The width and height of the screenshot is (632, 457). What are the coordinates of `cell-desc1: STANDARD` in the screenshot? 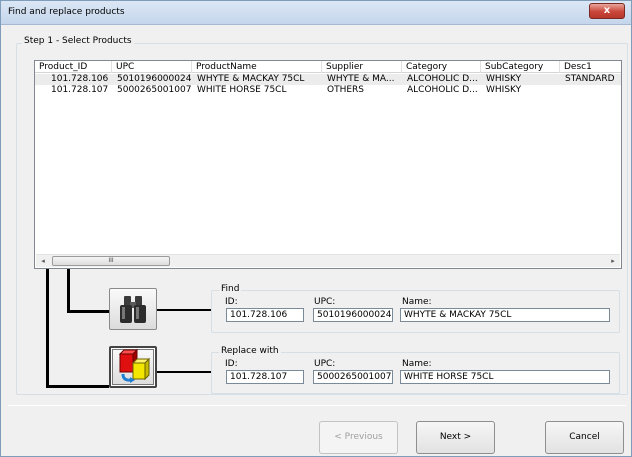 It's located at (590, 79).